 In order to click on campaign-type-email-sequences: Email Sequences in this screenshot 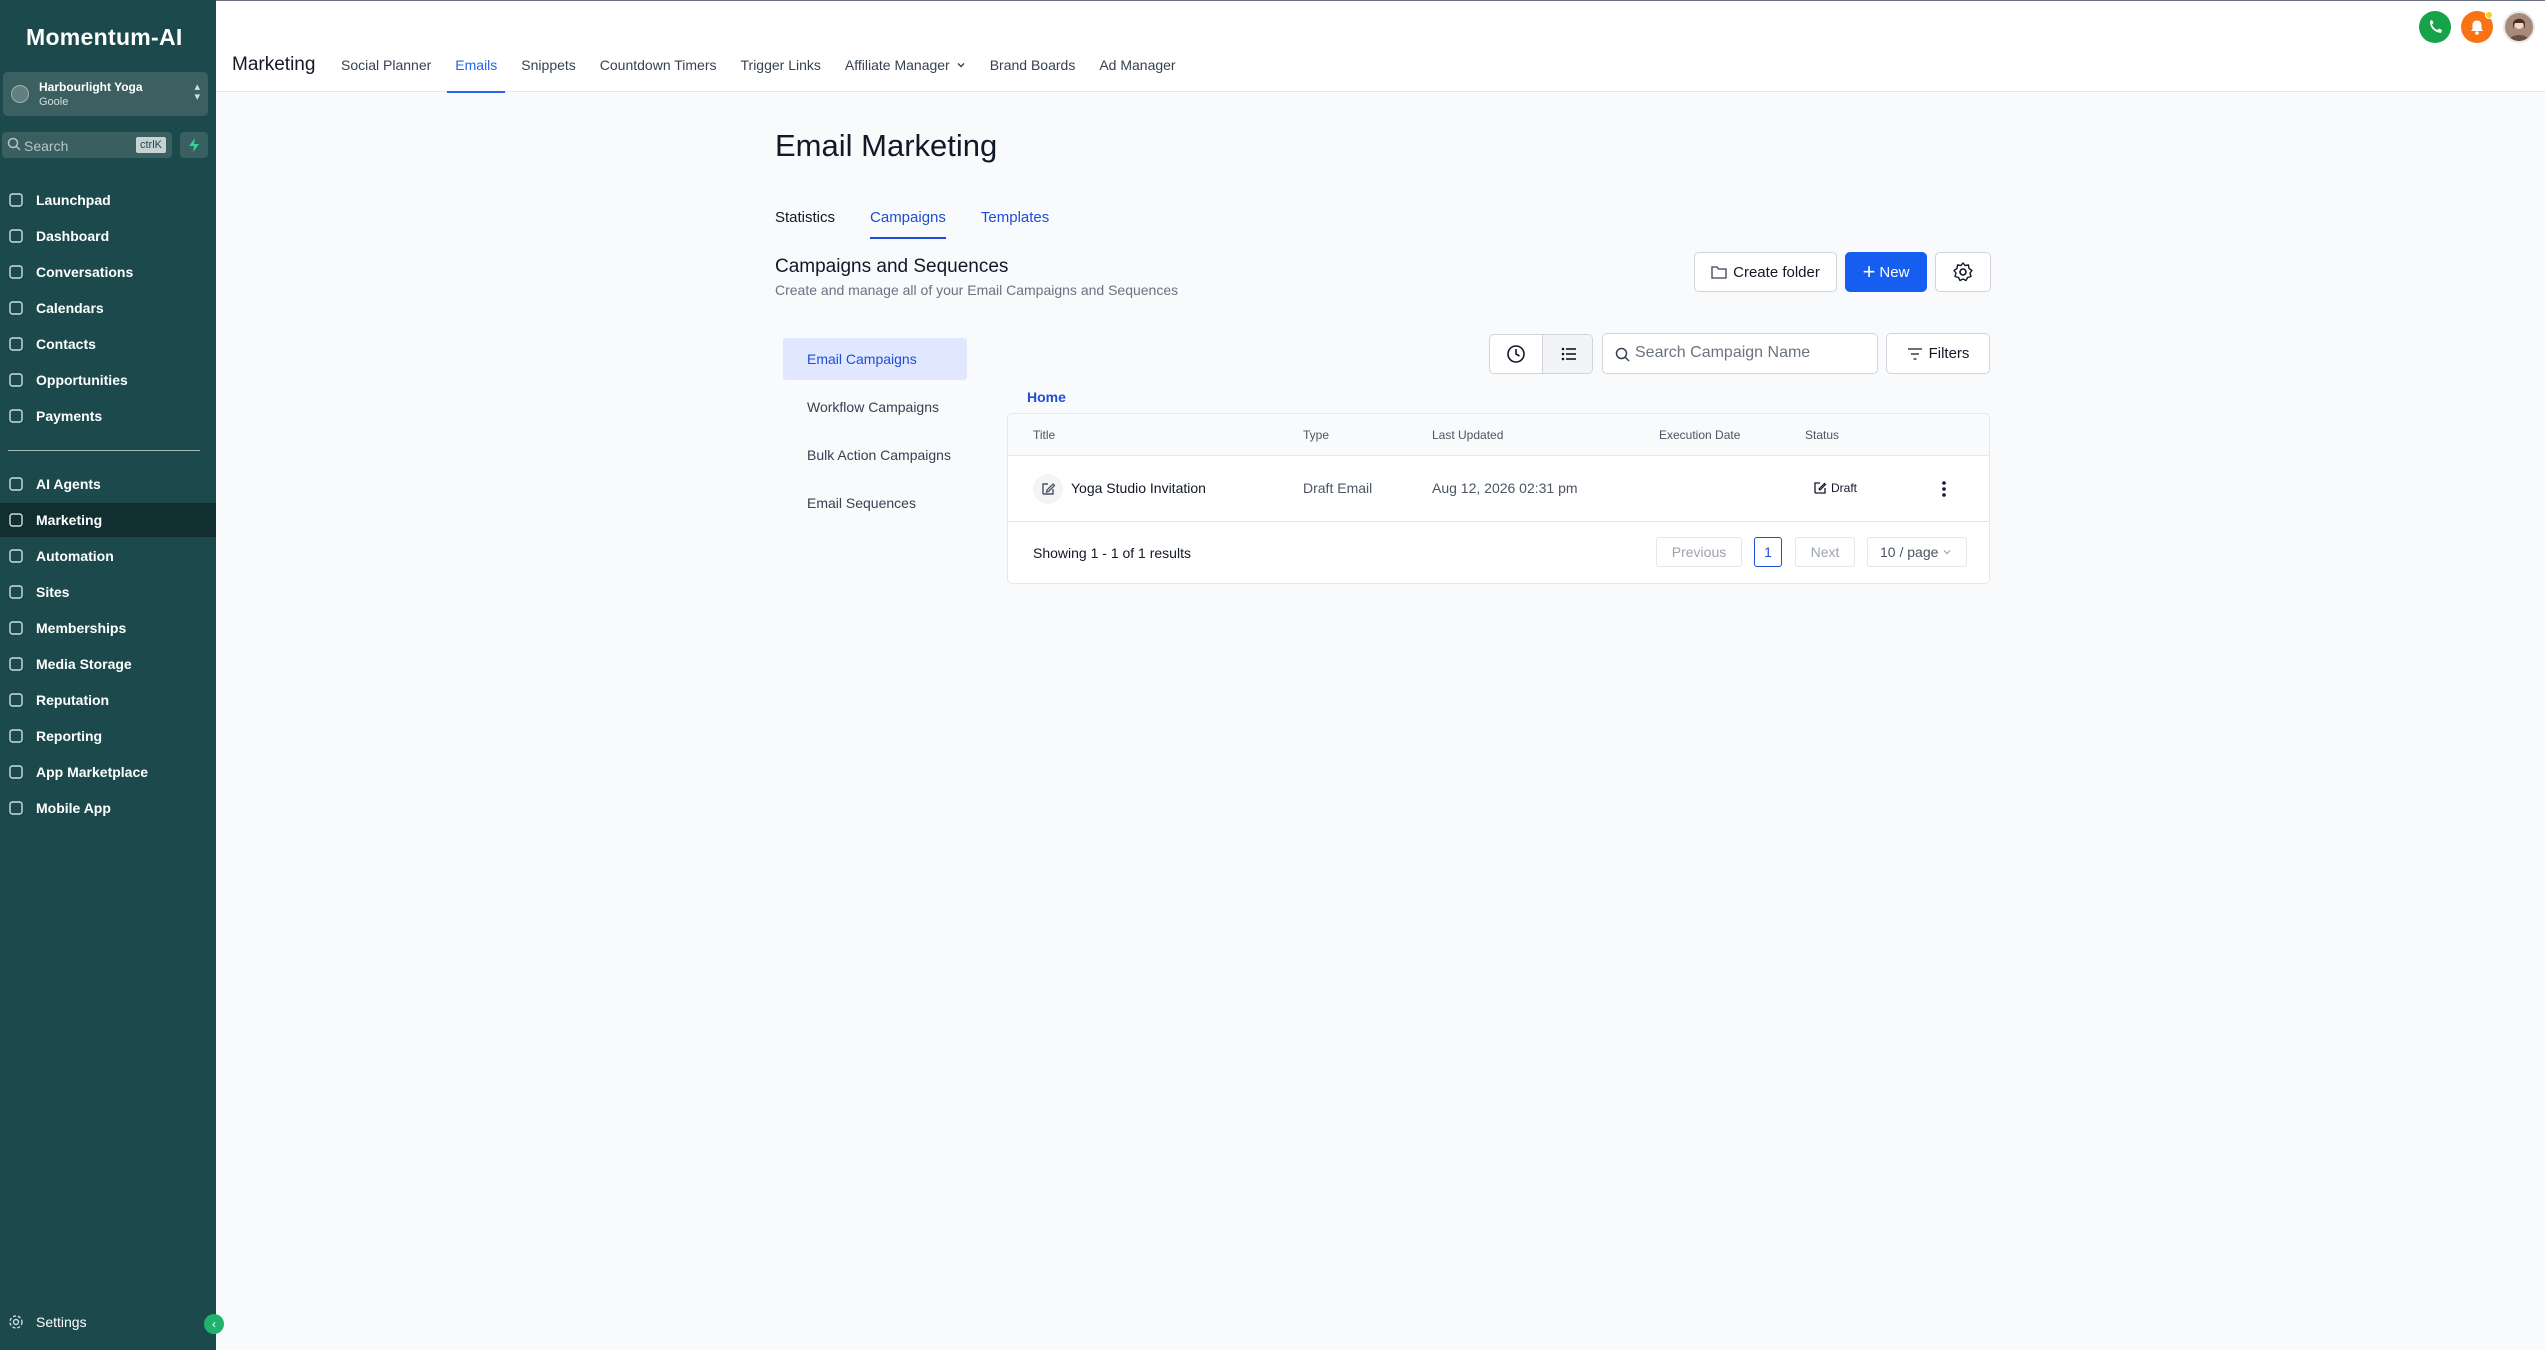, I will do `click(875, 503)`.